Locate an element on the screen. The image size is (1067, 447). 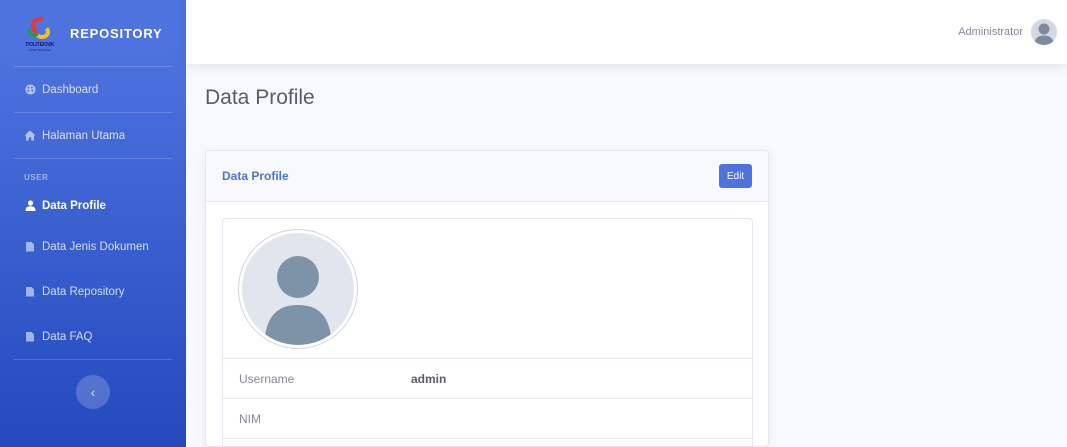
user-avatar-icon is located at coordinates (1044, 34).